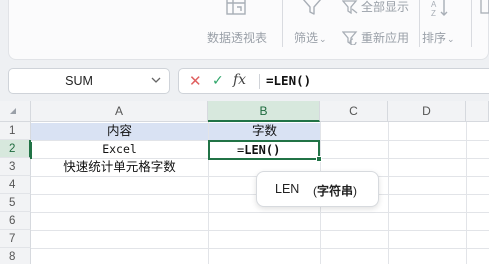 The image size is (489, 264). Describe the element at coordinates (440, 9) in the screenshot. I see `sort-icon: AZ` at that location.